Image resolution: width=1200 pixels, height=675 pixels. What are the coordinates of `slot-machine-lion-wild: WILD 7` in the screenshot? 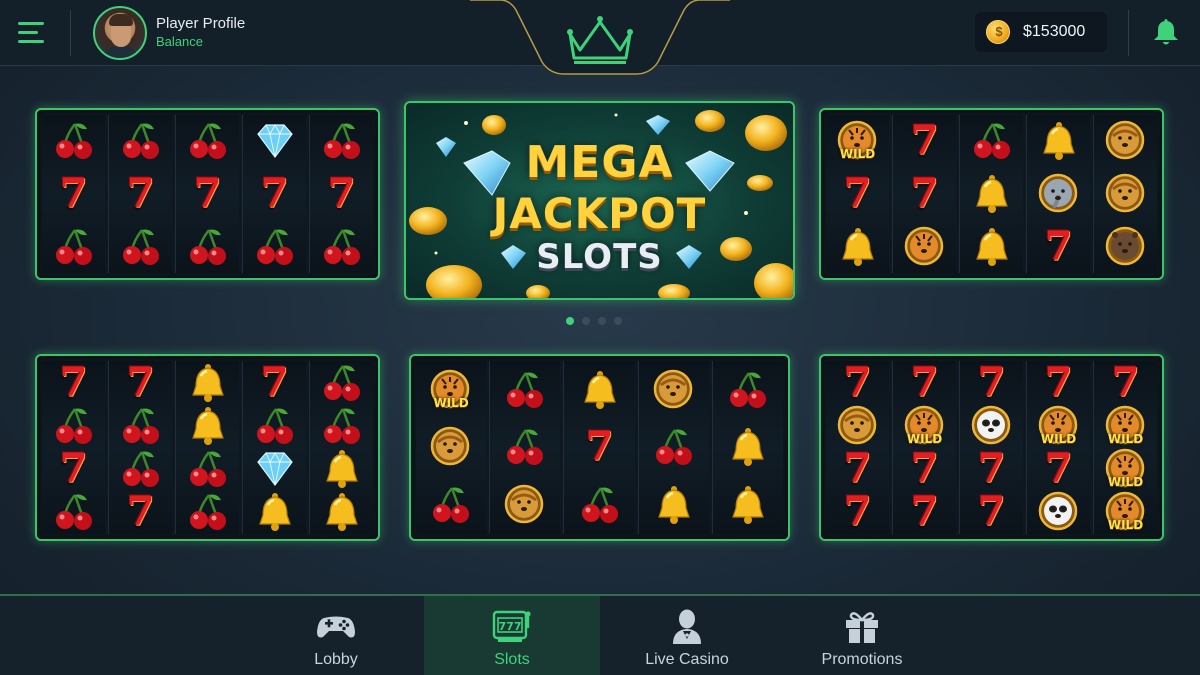 It's located at (599, 447).